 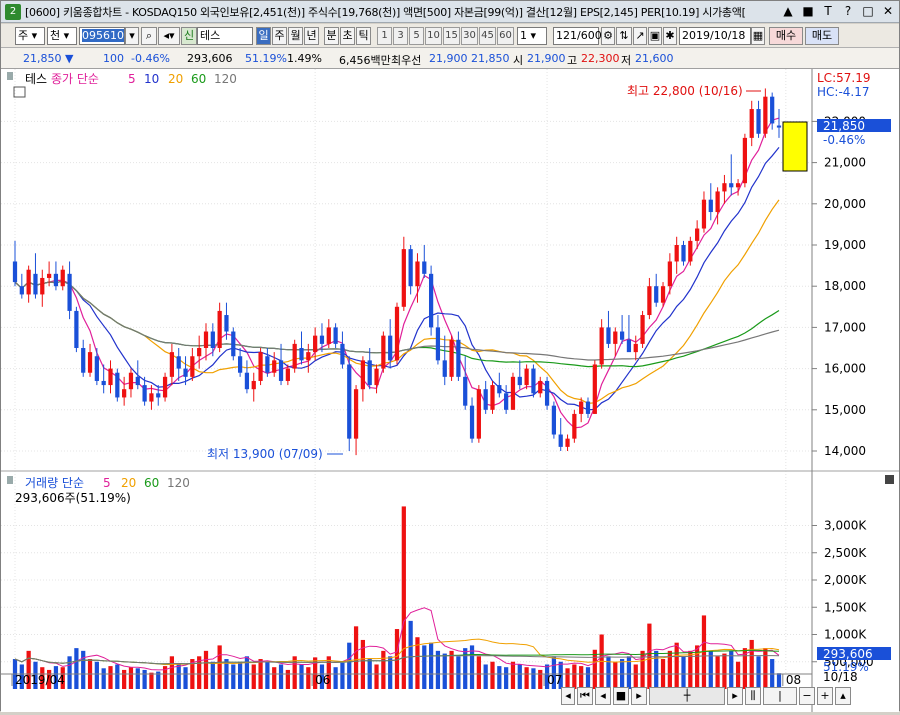 I want to click on settings-icon: ✱, so click(x=670, y=36).